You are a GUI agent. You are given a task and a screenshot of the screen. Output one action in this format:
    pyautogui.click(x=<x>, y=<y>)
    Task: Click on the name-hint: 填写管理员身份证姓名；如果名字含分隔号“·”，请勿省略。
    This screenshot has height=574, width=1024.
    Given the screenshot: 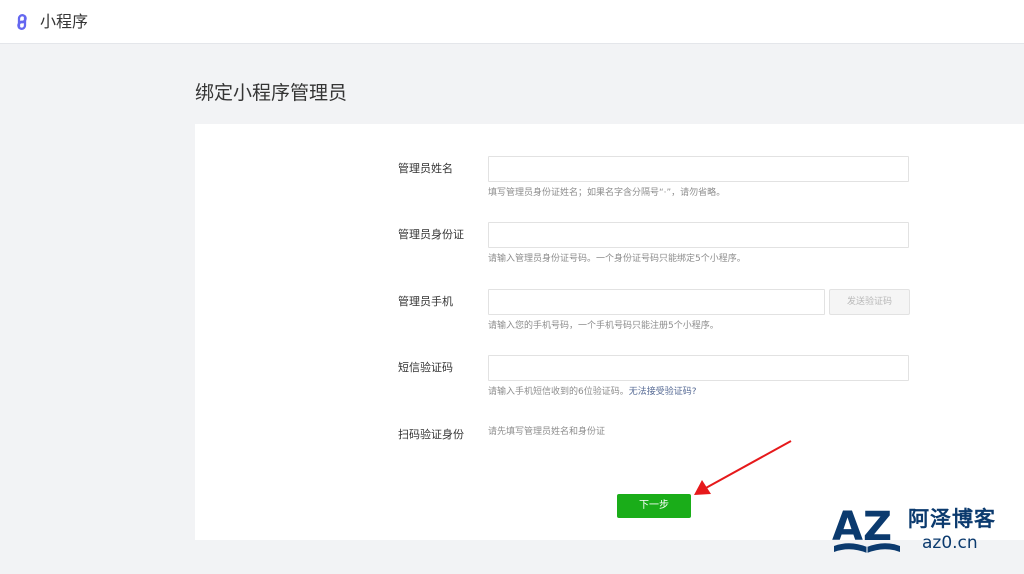 What is the action you would take?
    pyautogui.click(x=607, y=193)
    